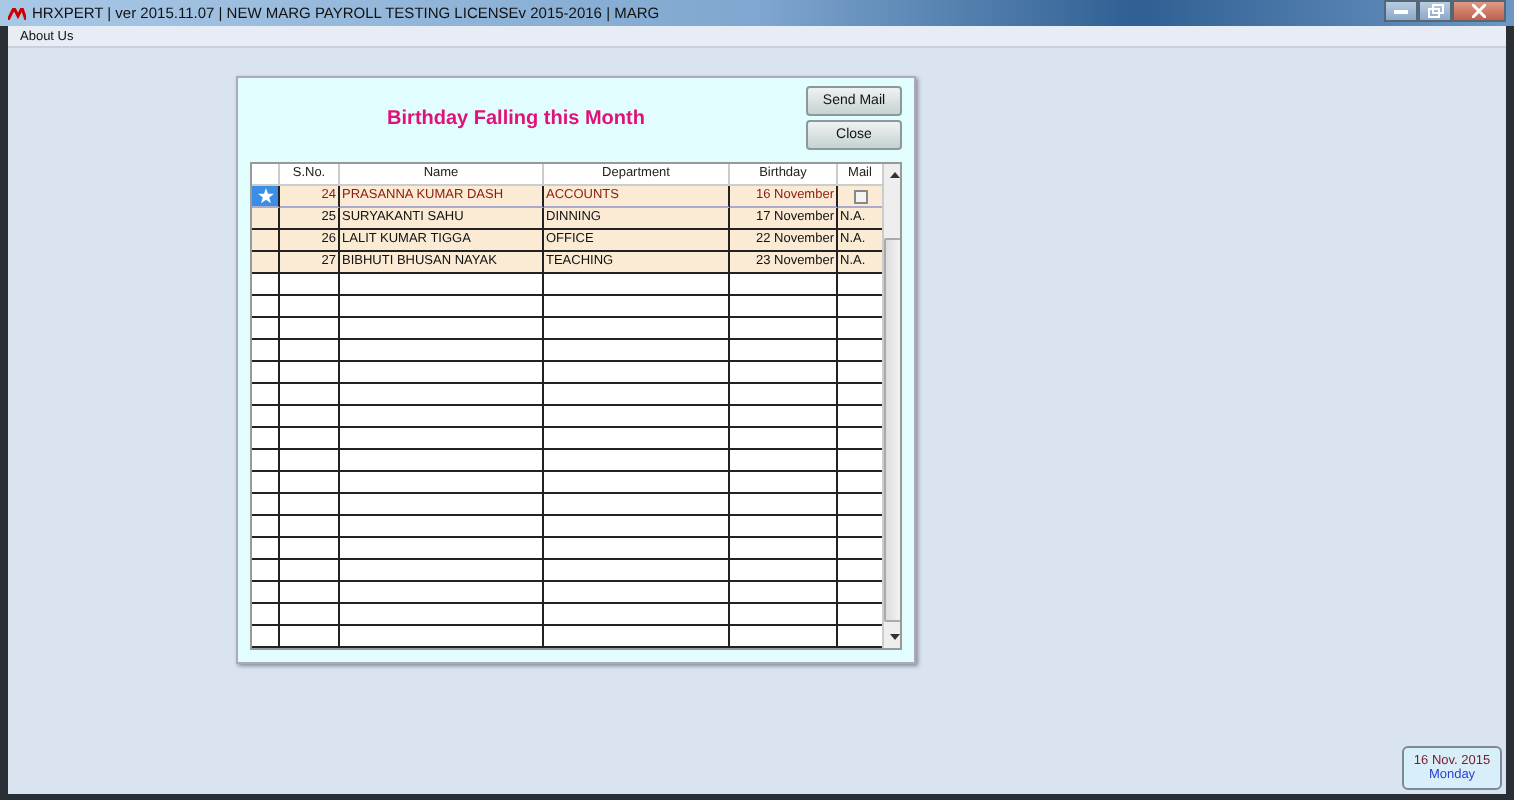 Image resolution: width=1514 pixels, height=800 pixels. Describe the element at coordinates (894, 175) in the screenshot. I see `scroll-up-icon` at that location.